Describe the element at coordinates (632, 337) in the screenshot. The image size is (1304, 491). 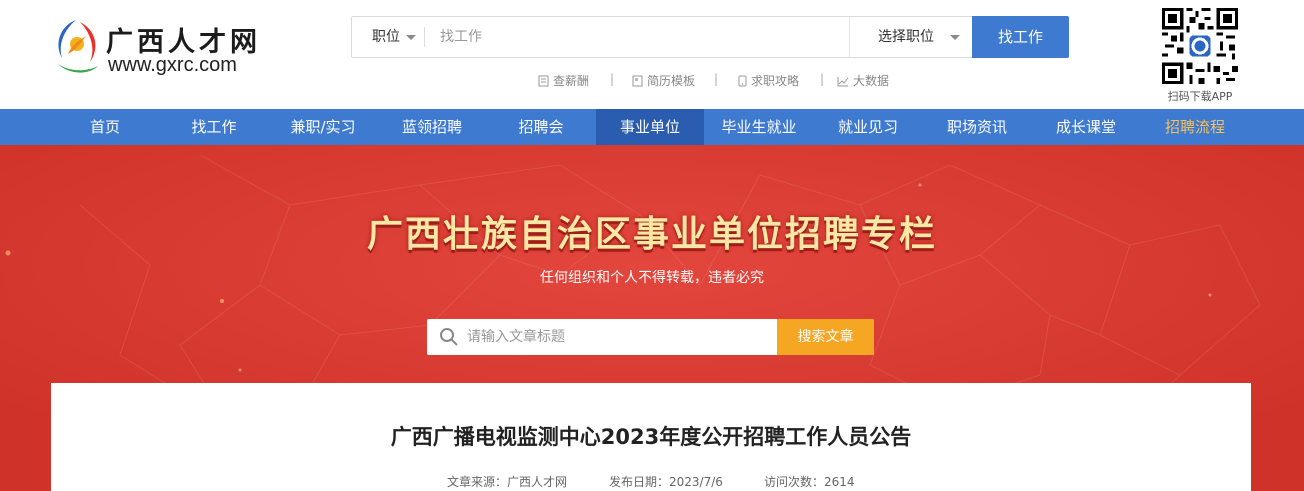
I see `article-search-input` at that location.